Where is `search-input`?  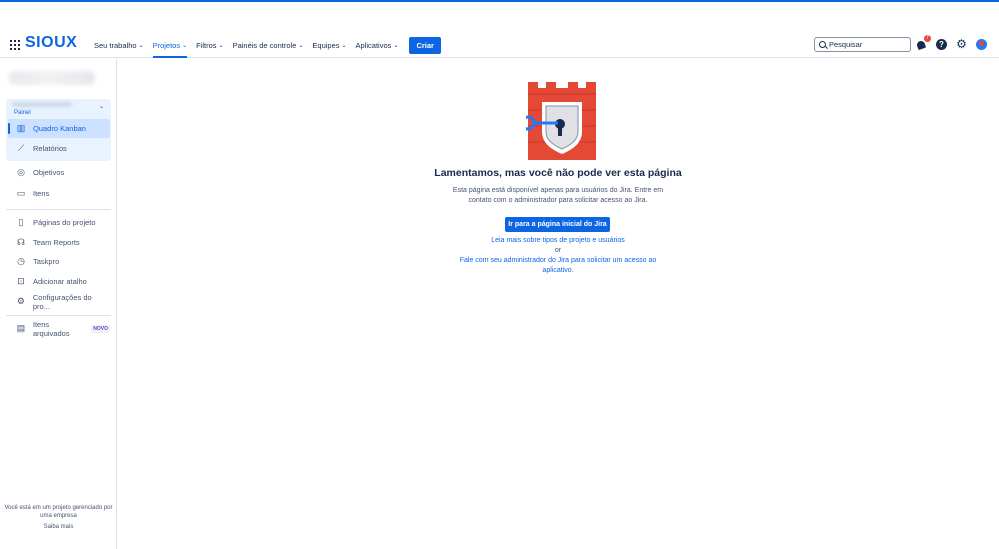 search-input is located at coordinates (868, 44).